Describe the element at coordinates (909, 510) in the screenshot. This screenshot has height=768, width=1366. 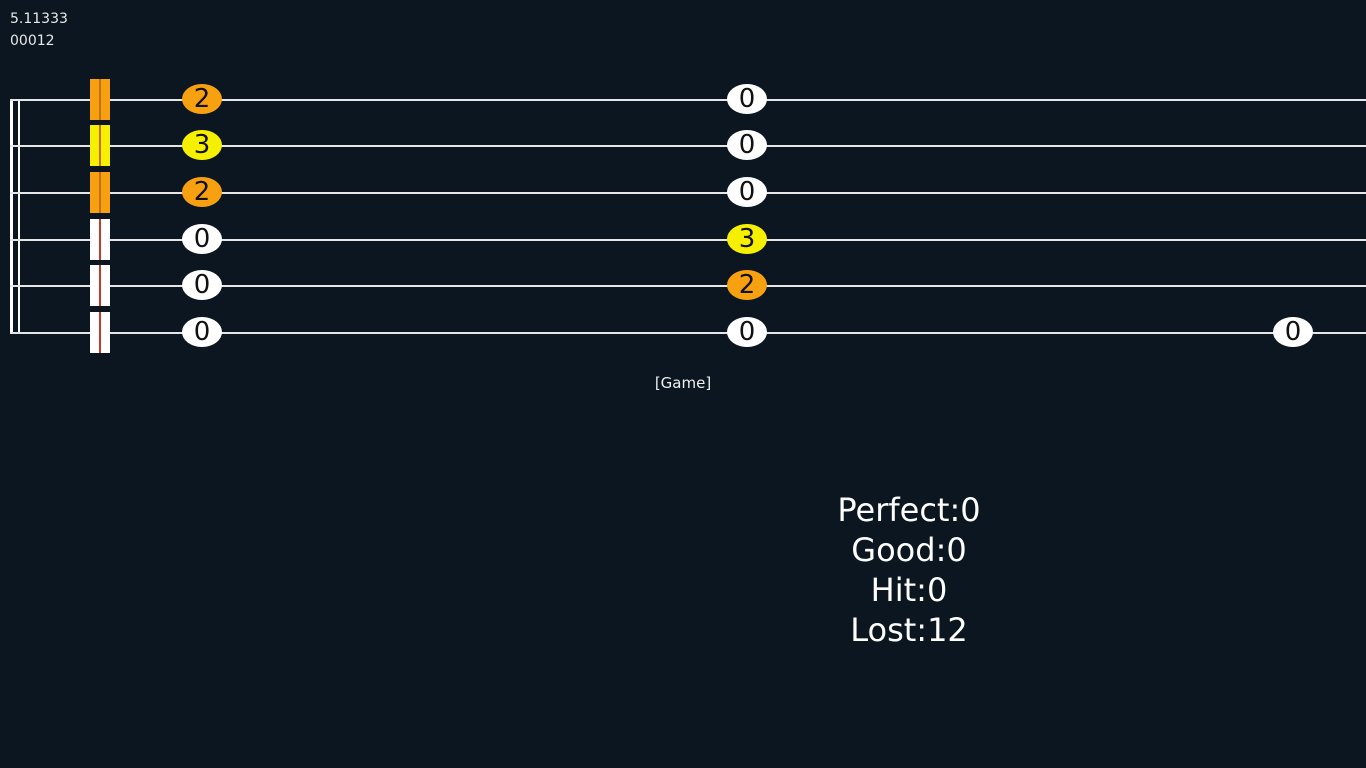
I see `perfect-count: Perfect:0` at that location.